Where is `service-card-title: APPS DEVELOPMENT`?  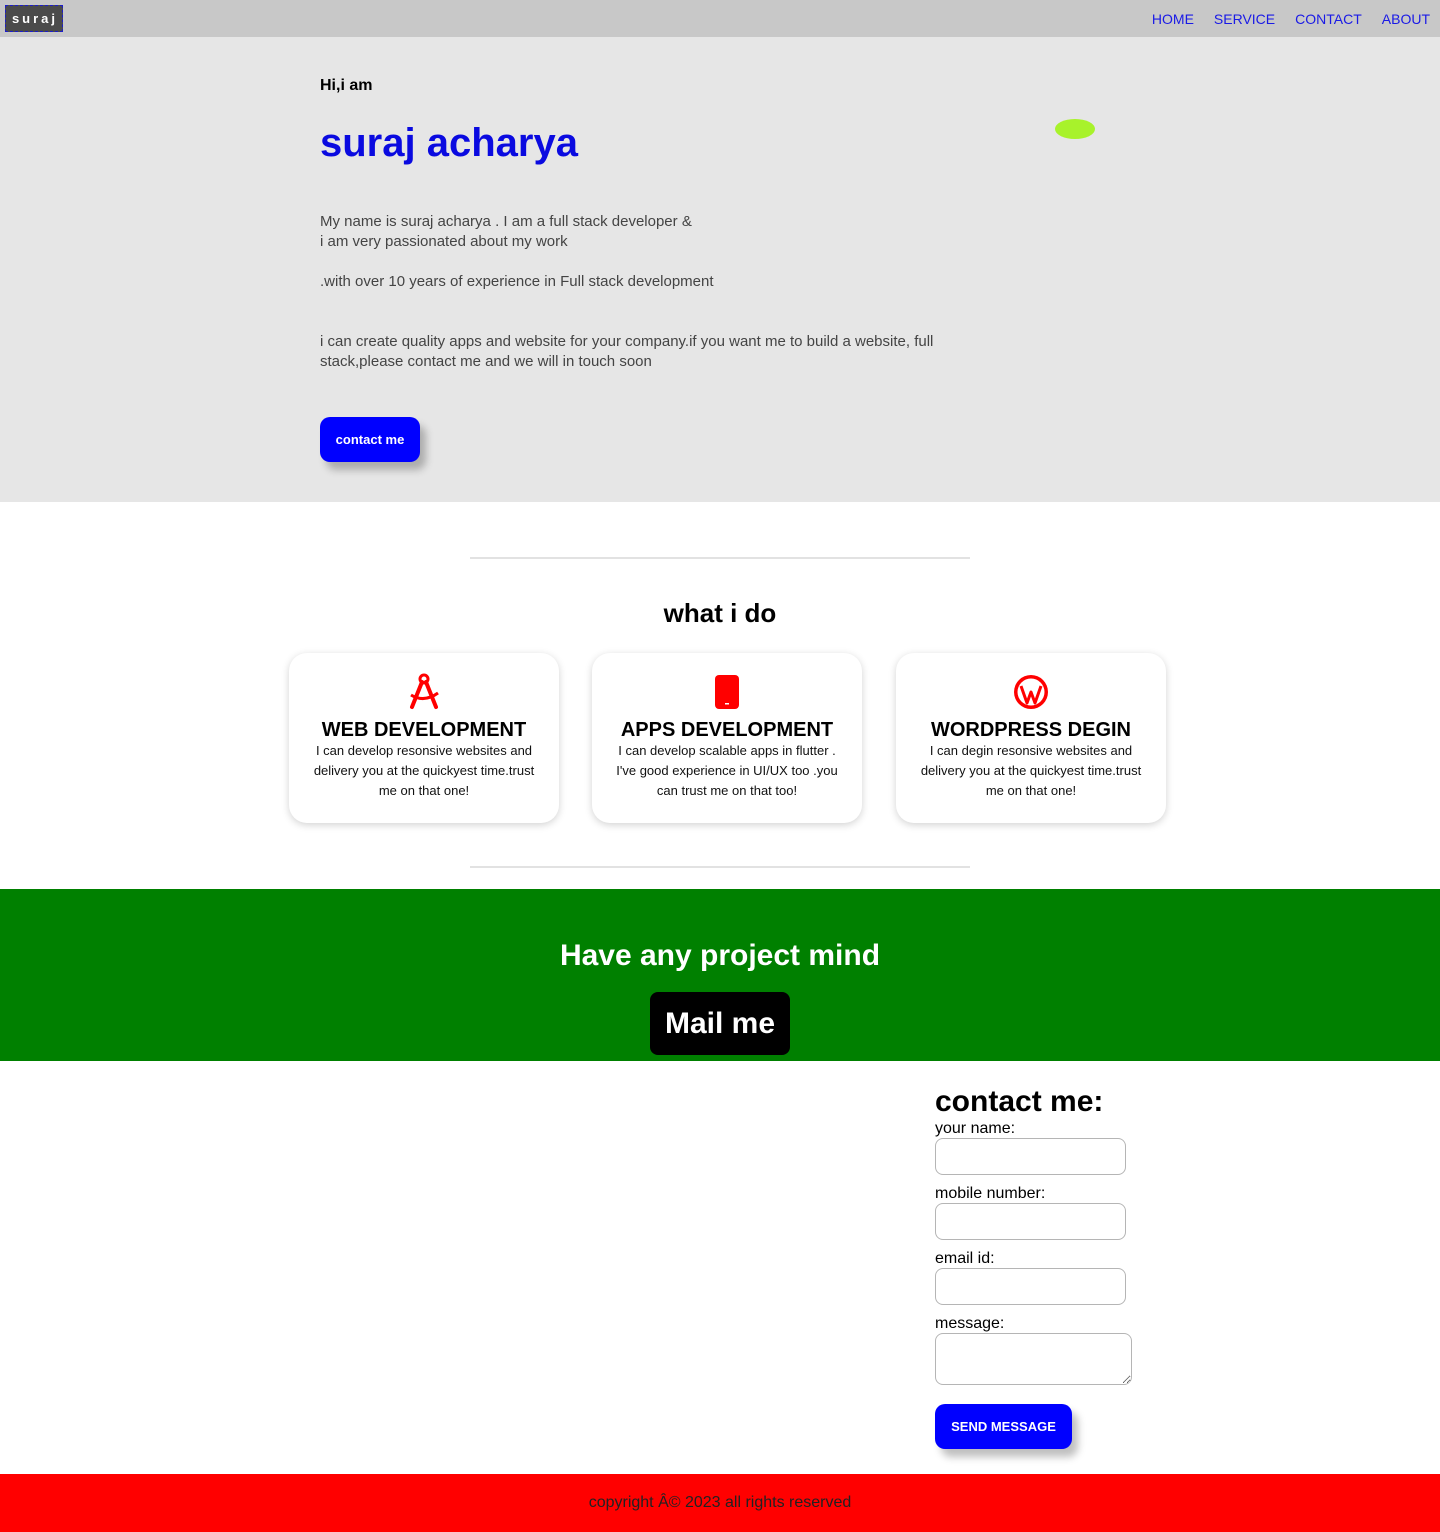
service-card-title: APPS DEVELOPMENT is located at coordinates (727, 730).